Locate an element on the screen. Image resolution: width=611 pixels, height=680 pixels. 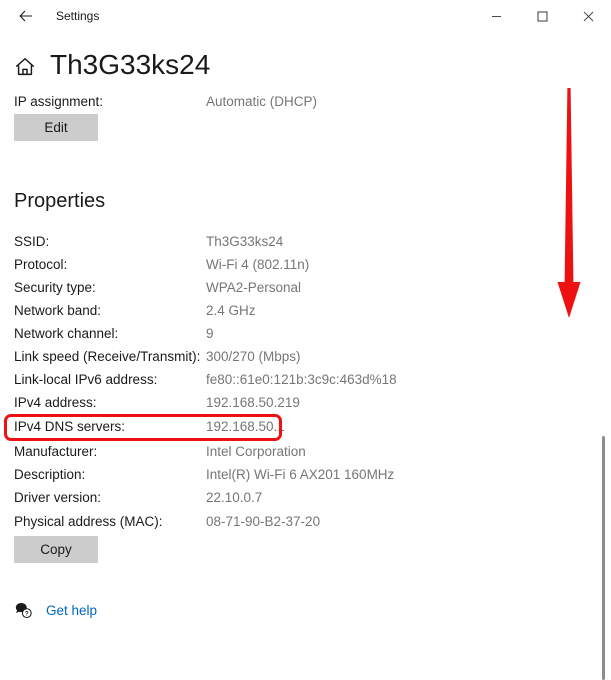
window-caption-buttons is located at coordinates (542, 16).